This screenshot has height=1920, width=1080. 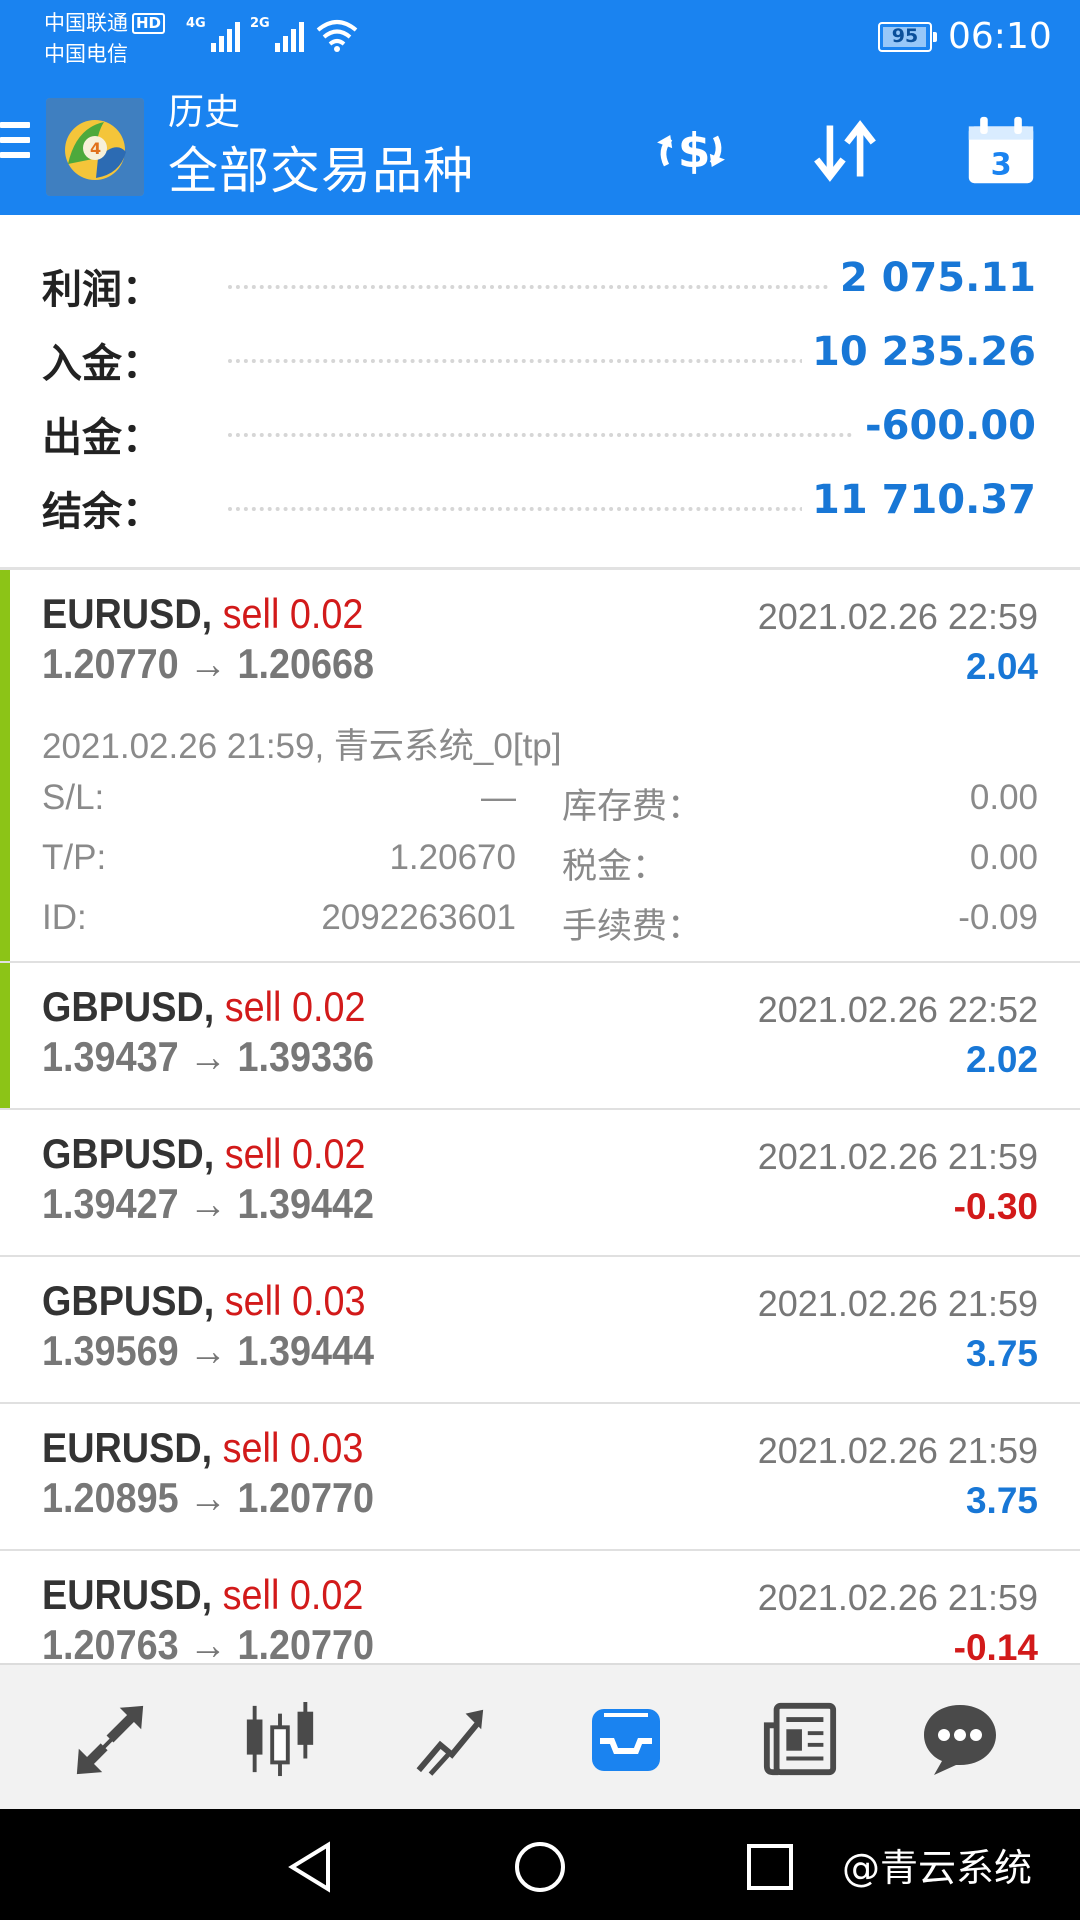 What do you see at coordinates (770, 1867) in the screenshot?
I see `recents-icon` at bounding box center [770, 1867].